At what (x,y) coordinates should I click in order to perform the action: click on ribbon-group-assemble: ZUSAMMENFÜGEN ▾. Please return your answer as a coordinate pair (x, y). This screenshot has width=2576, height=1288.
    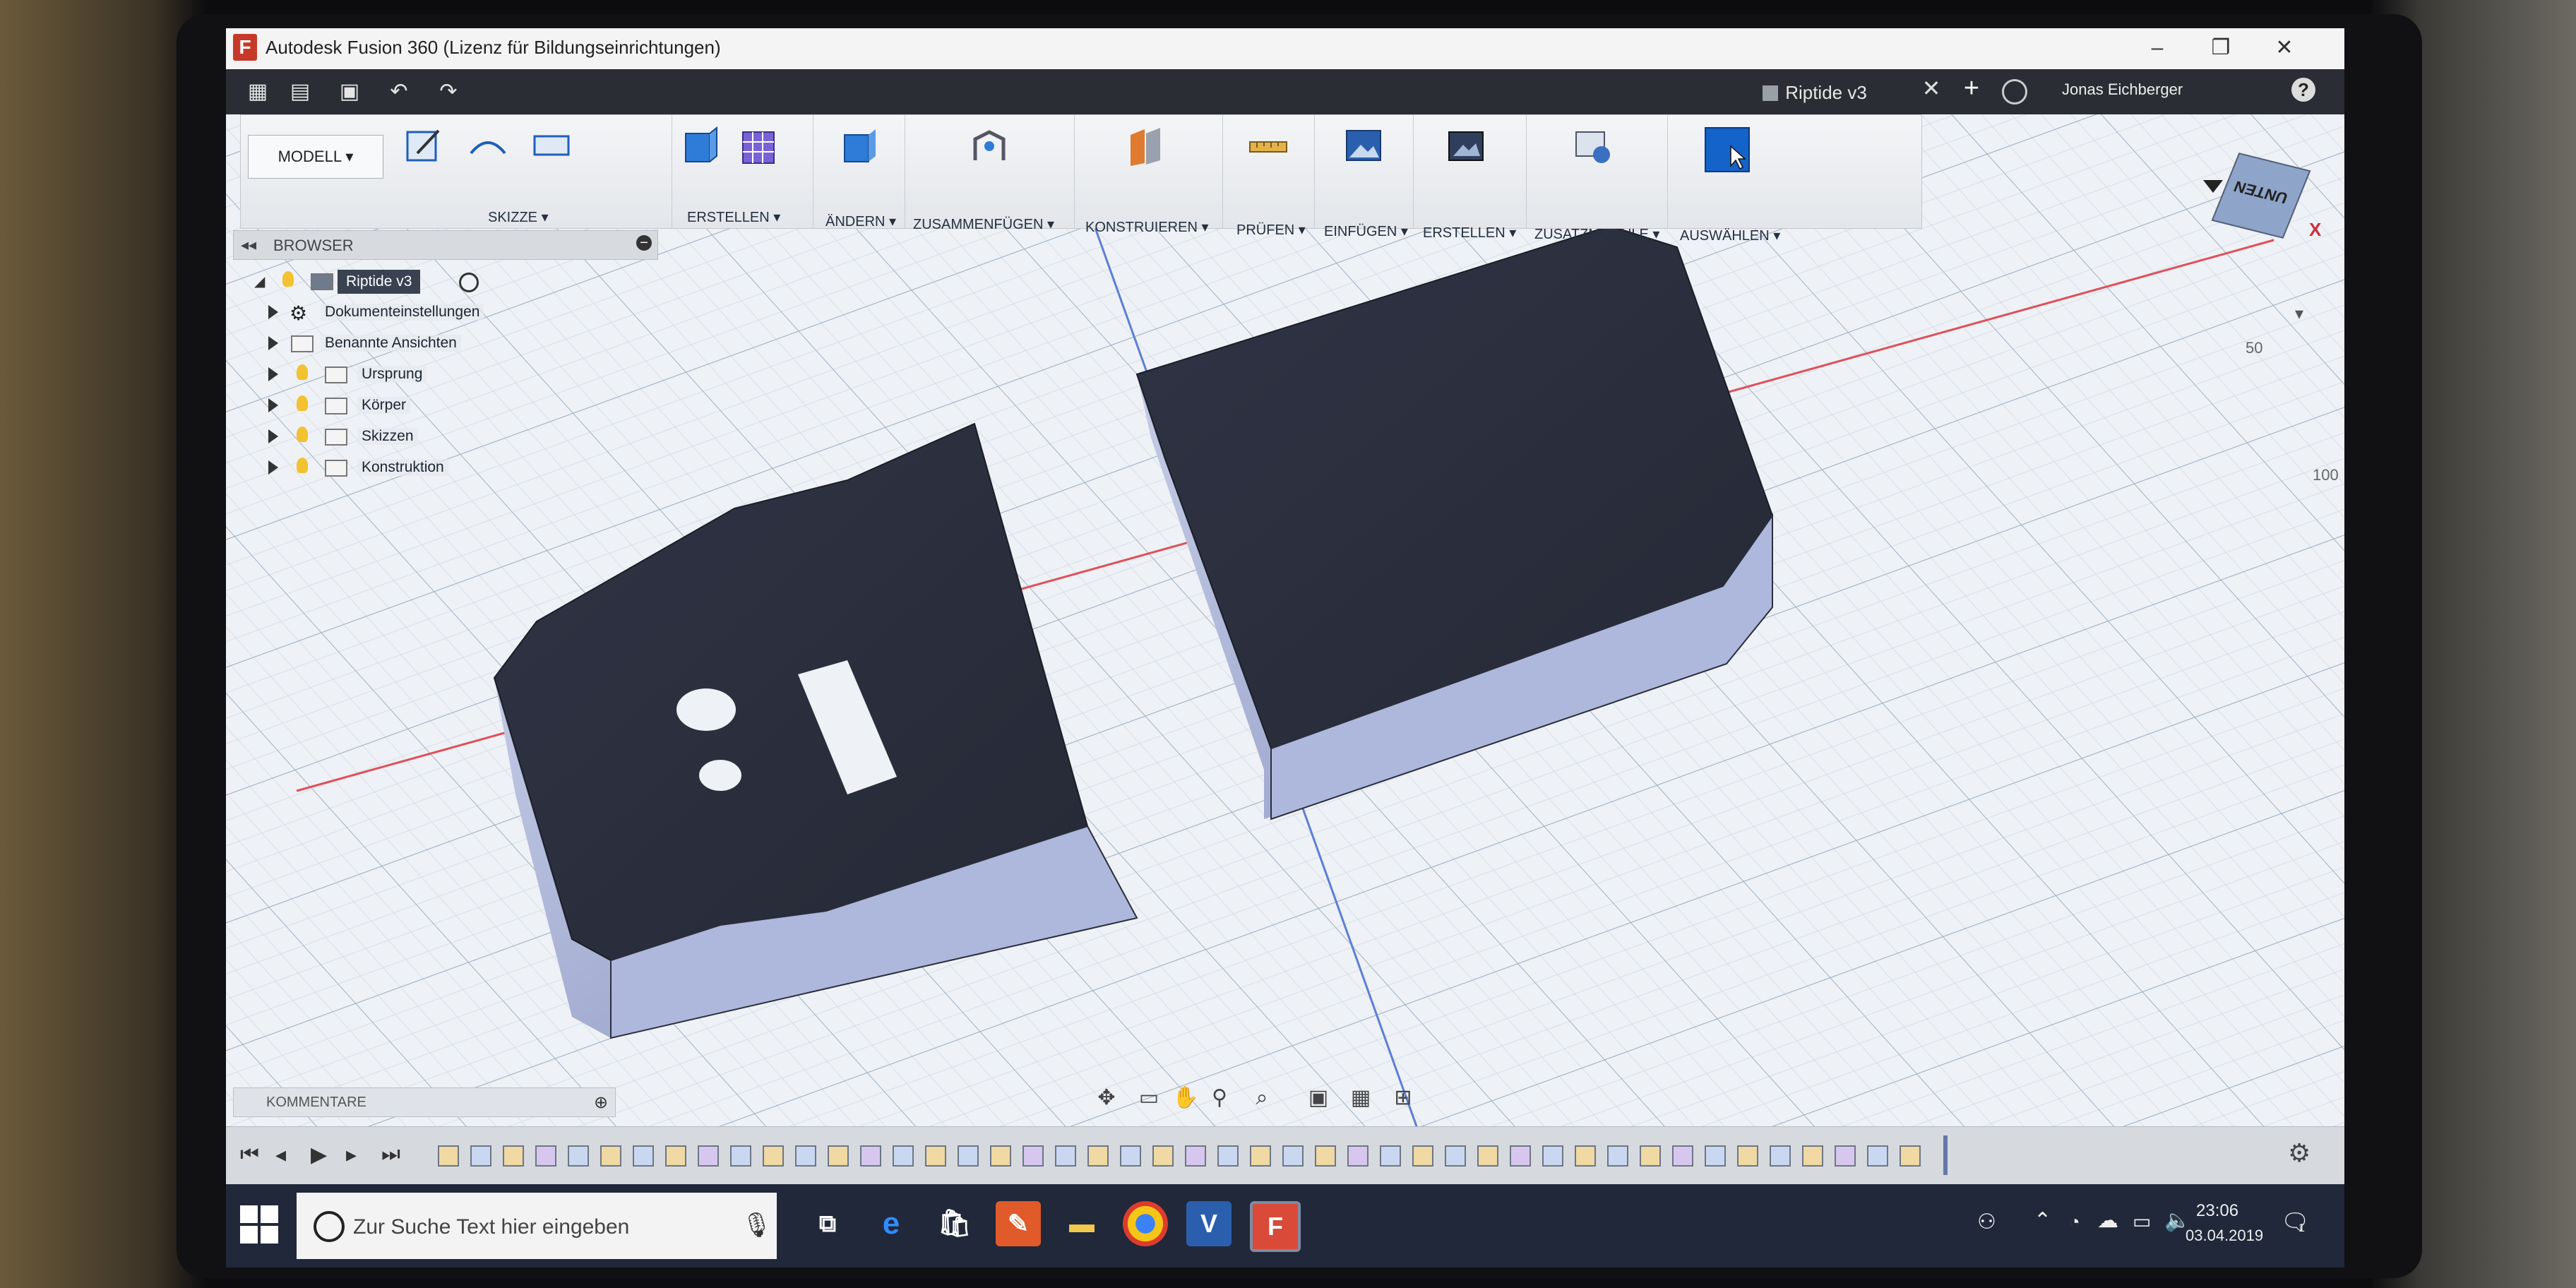
    Looking at the image, I should click on (990, 173).